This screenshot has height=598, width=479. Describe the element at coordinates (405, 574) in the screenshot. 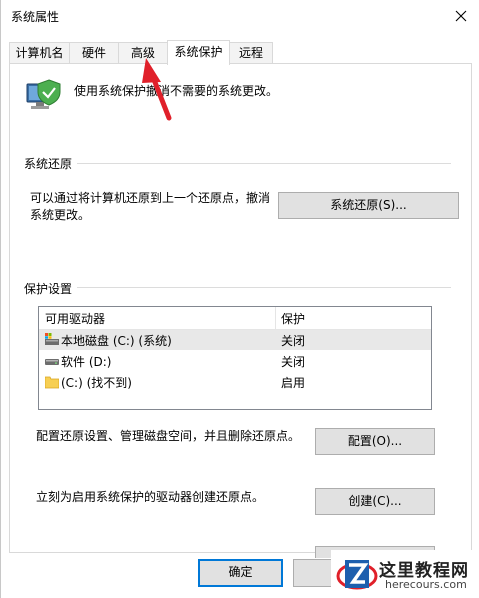

I see `watermark-logo: 这里教程网 herecours.com` at that location.